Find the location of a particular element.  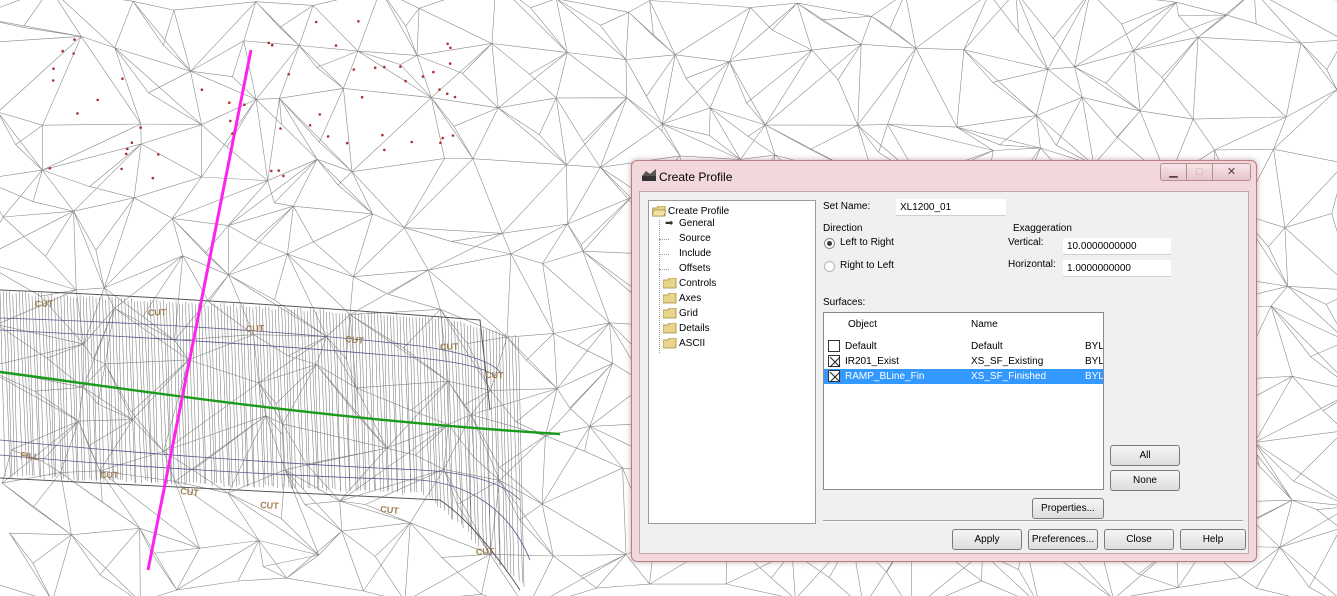

tree-item-label: Grid is located at coordinates (688, 313).